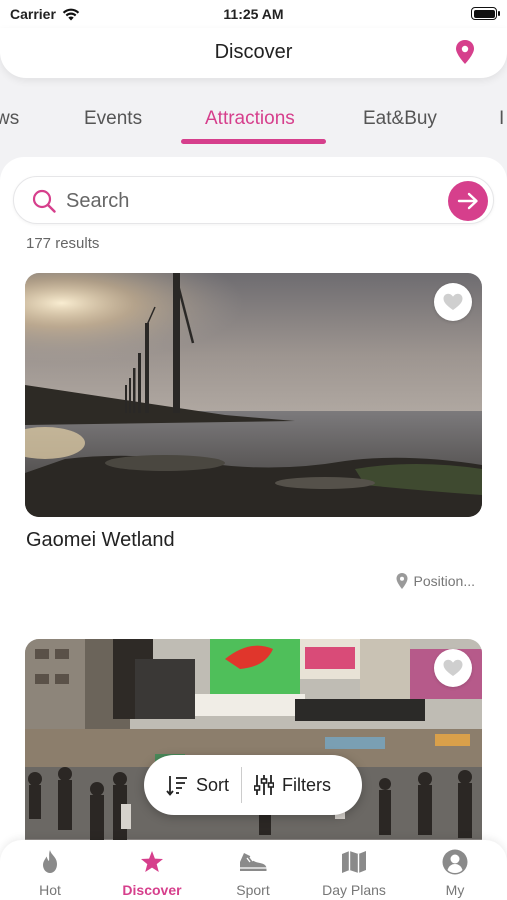 This screenshot has width=507, height=900. What do you see at coordinates (253, 785) in the screenshot?
I see `sort-filter-bar: Sort Filters` at bounding box center [253, 785].